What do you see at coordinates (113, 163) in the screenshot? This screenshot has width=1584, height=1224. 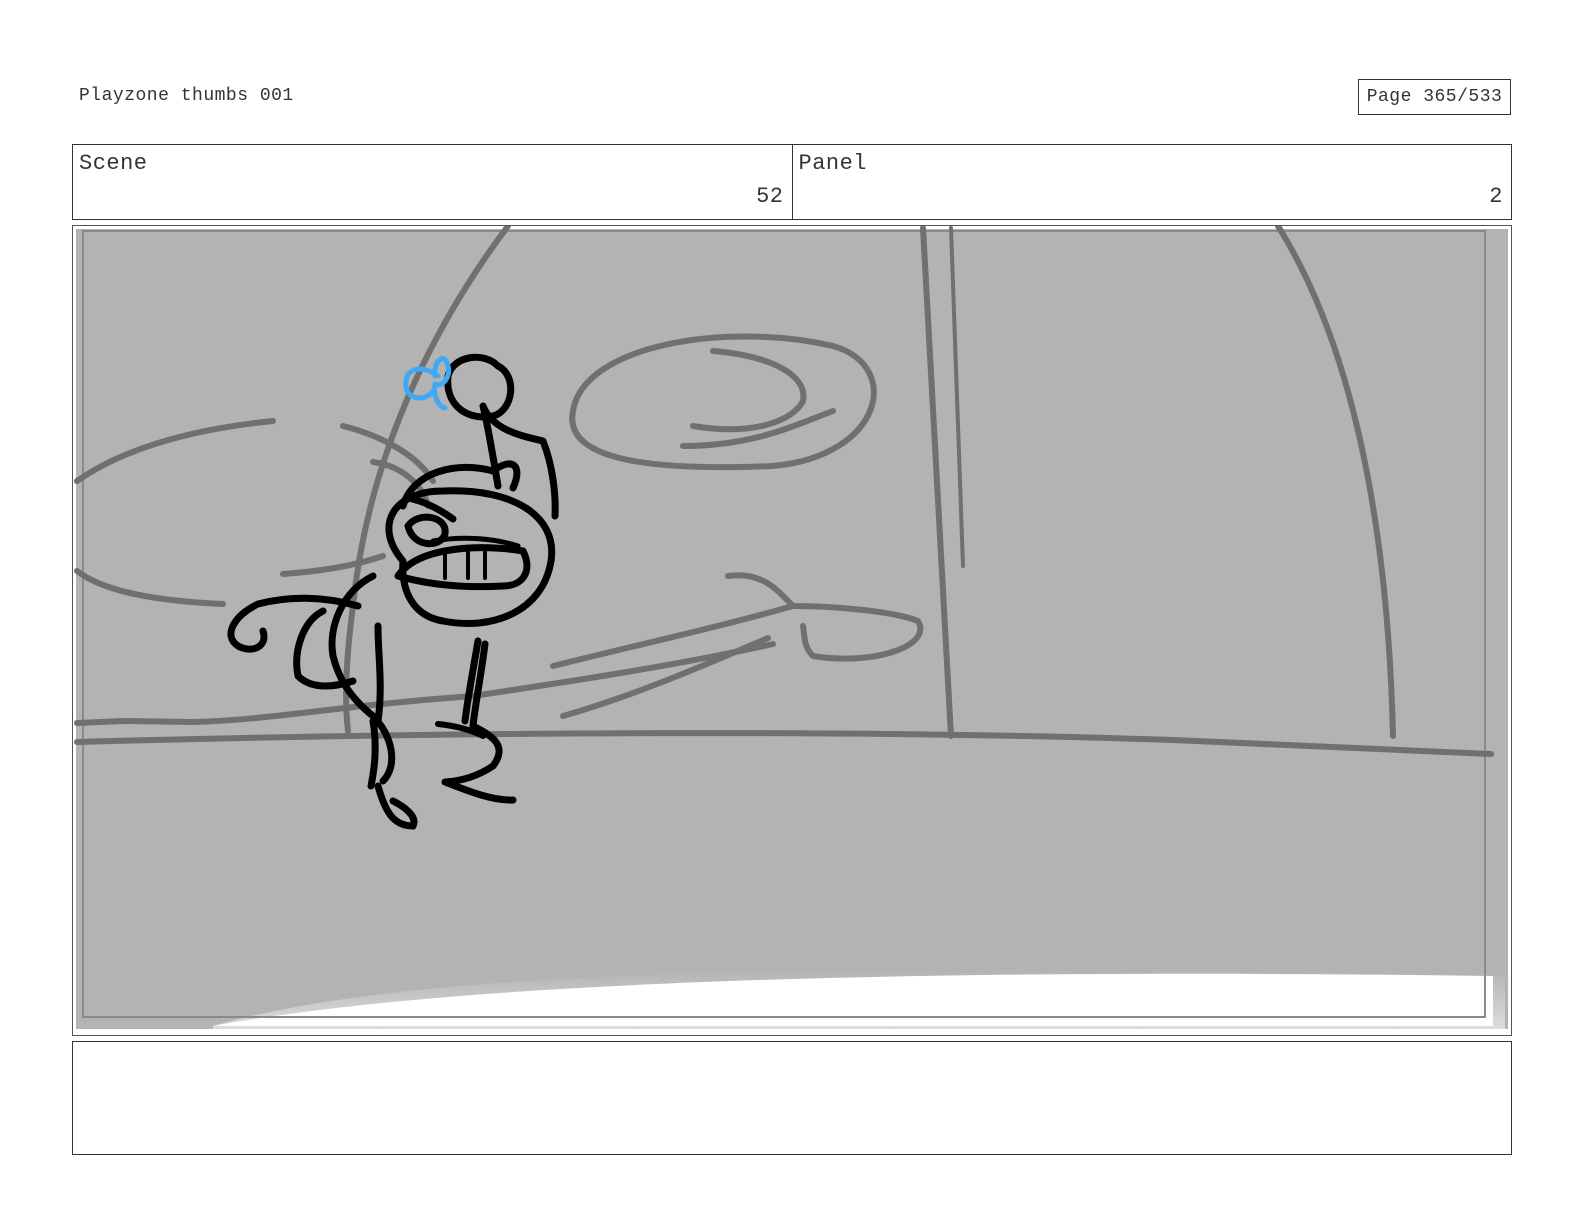 I see `scene-label: Scene` at bounding box center [113, 163].